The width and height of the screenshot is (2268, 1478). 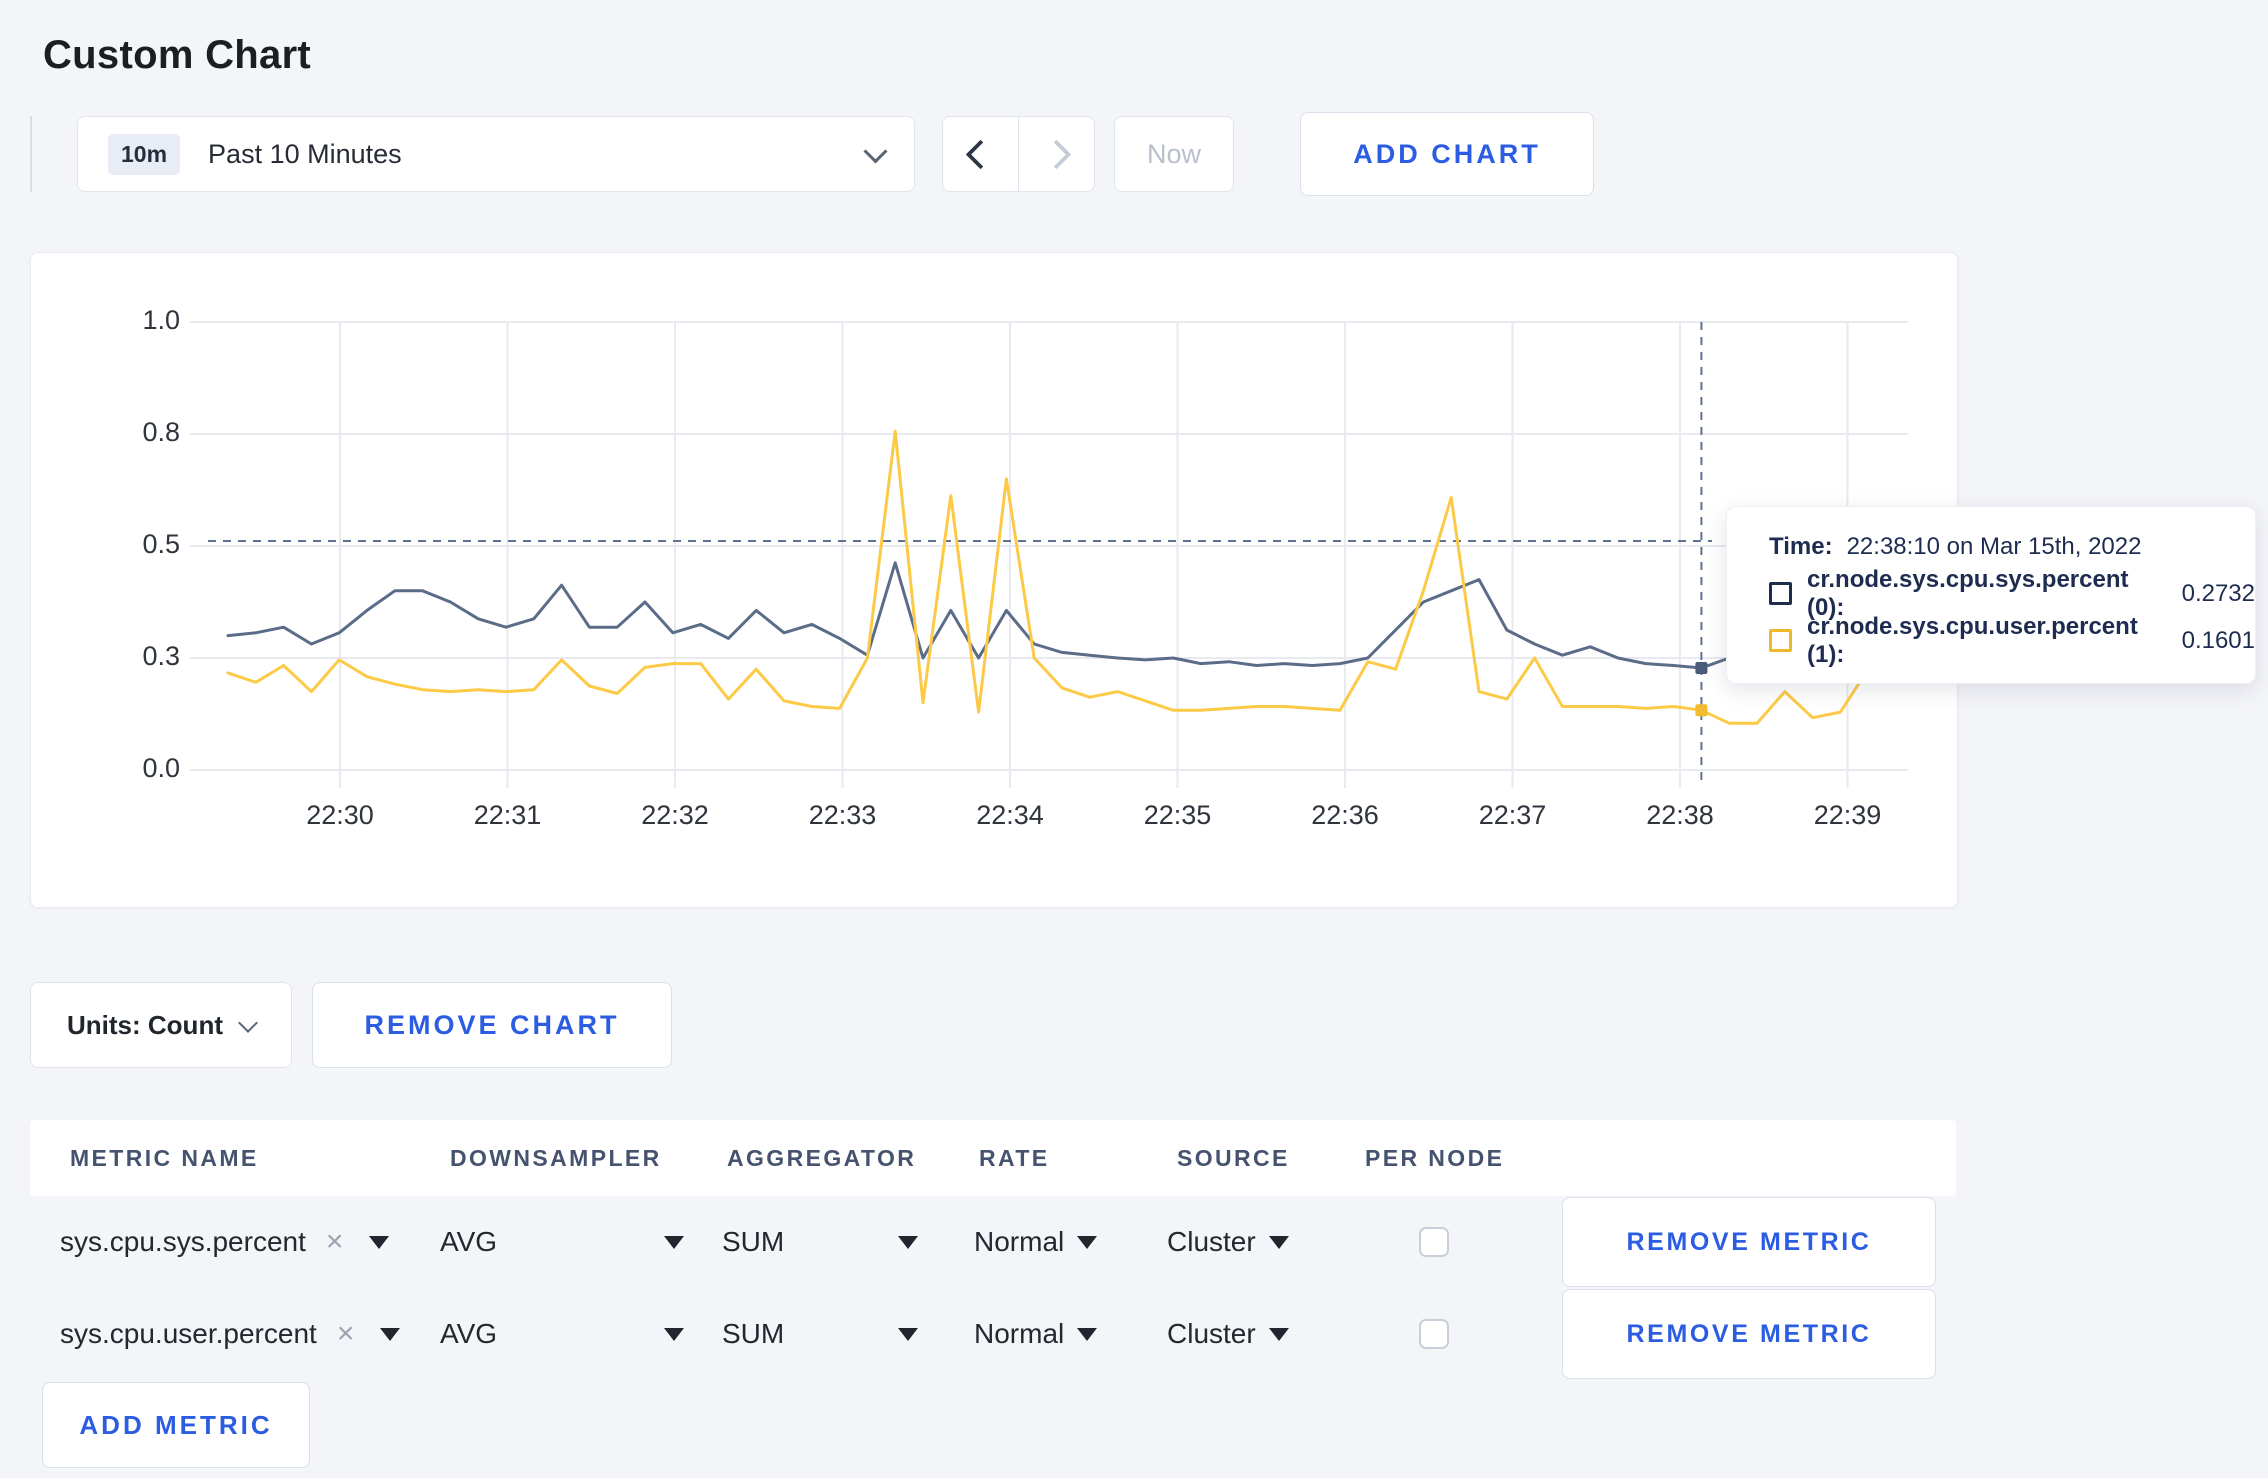 What do you see at coordinates (1177, 815) in the screenshot?
I see `x-axis-tick: 22:35` at bounding box center [1177, 815].